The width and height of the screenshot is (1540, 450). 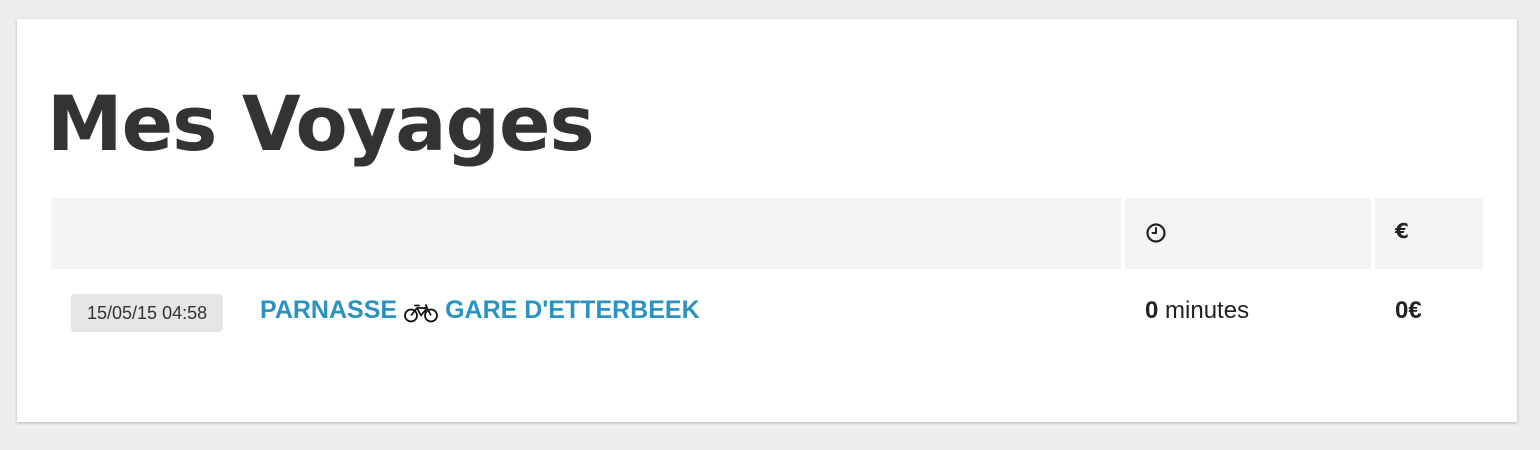 What do you see at coordinates (421, 311) in the screenshot?
I see `bike-icon` at bounding box center [421, 311].